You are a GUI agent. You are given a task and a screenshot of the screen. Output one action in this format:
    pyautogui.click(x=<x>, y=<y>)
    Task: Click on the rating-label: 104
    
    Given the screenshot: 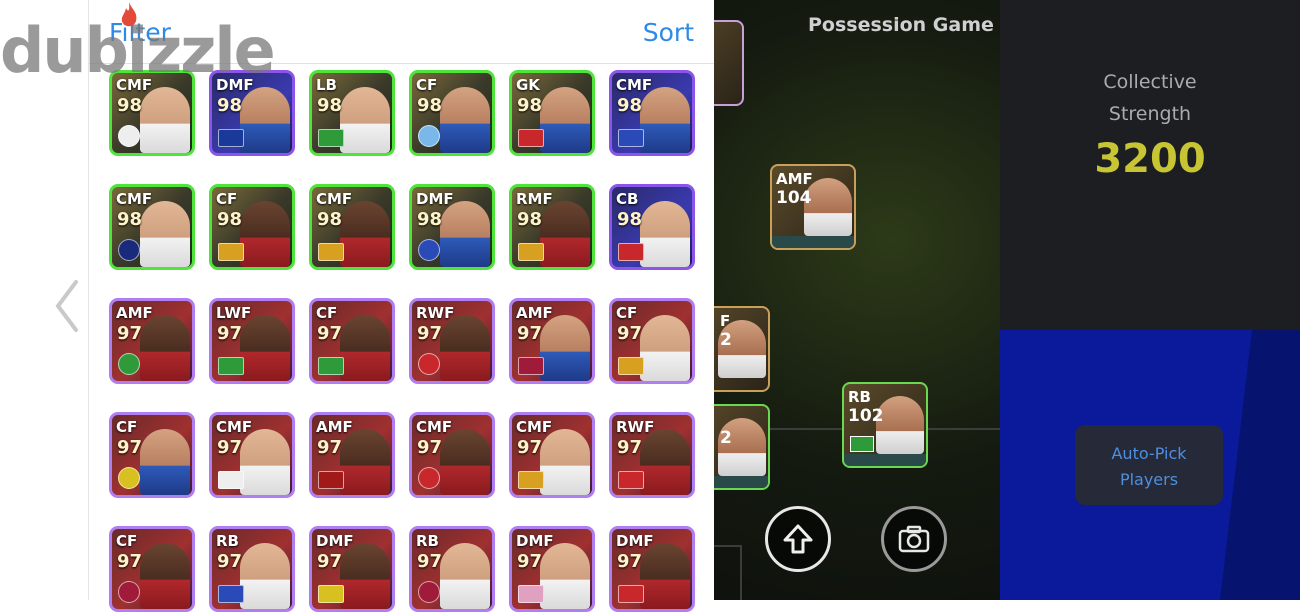 What is the action you would take?
    pyautogui.click(x=794, y=198)
    